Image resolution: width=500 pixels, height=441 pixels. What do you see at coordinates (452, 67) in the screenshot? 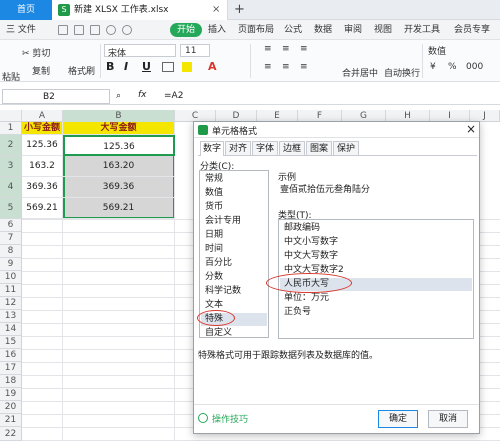
I see `percent-button: %` at bounding box center [452, 67].